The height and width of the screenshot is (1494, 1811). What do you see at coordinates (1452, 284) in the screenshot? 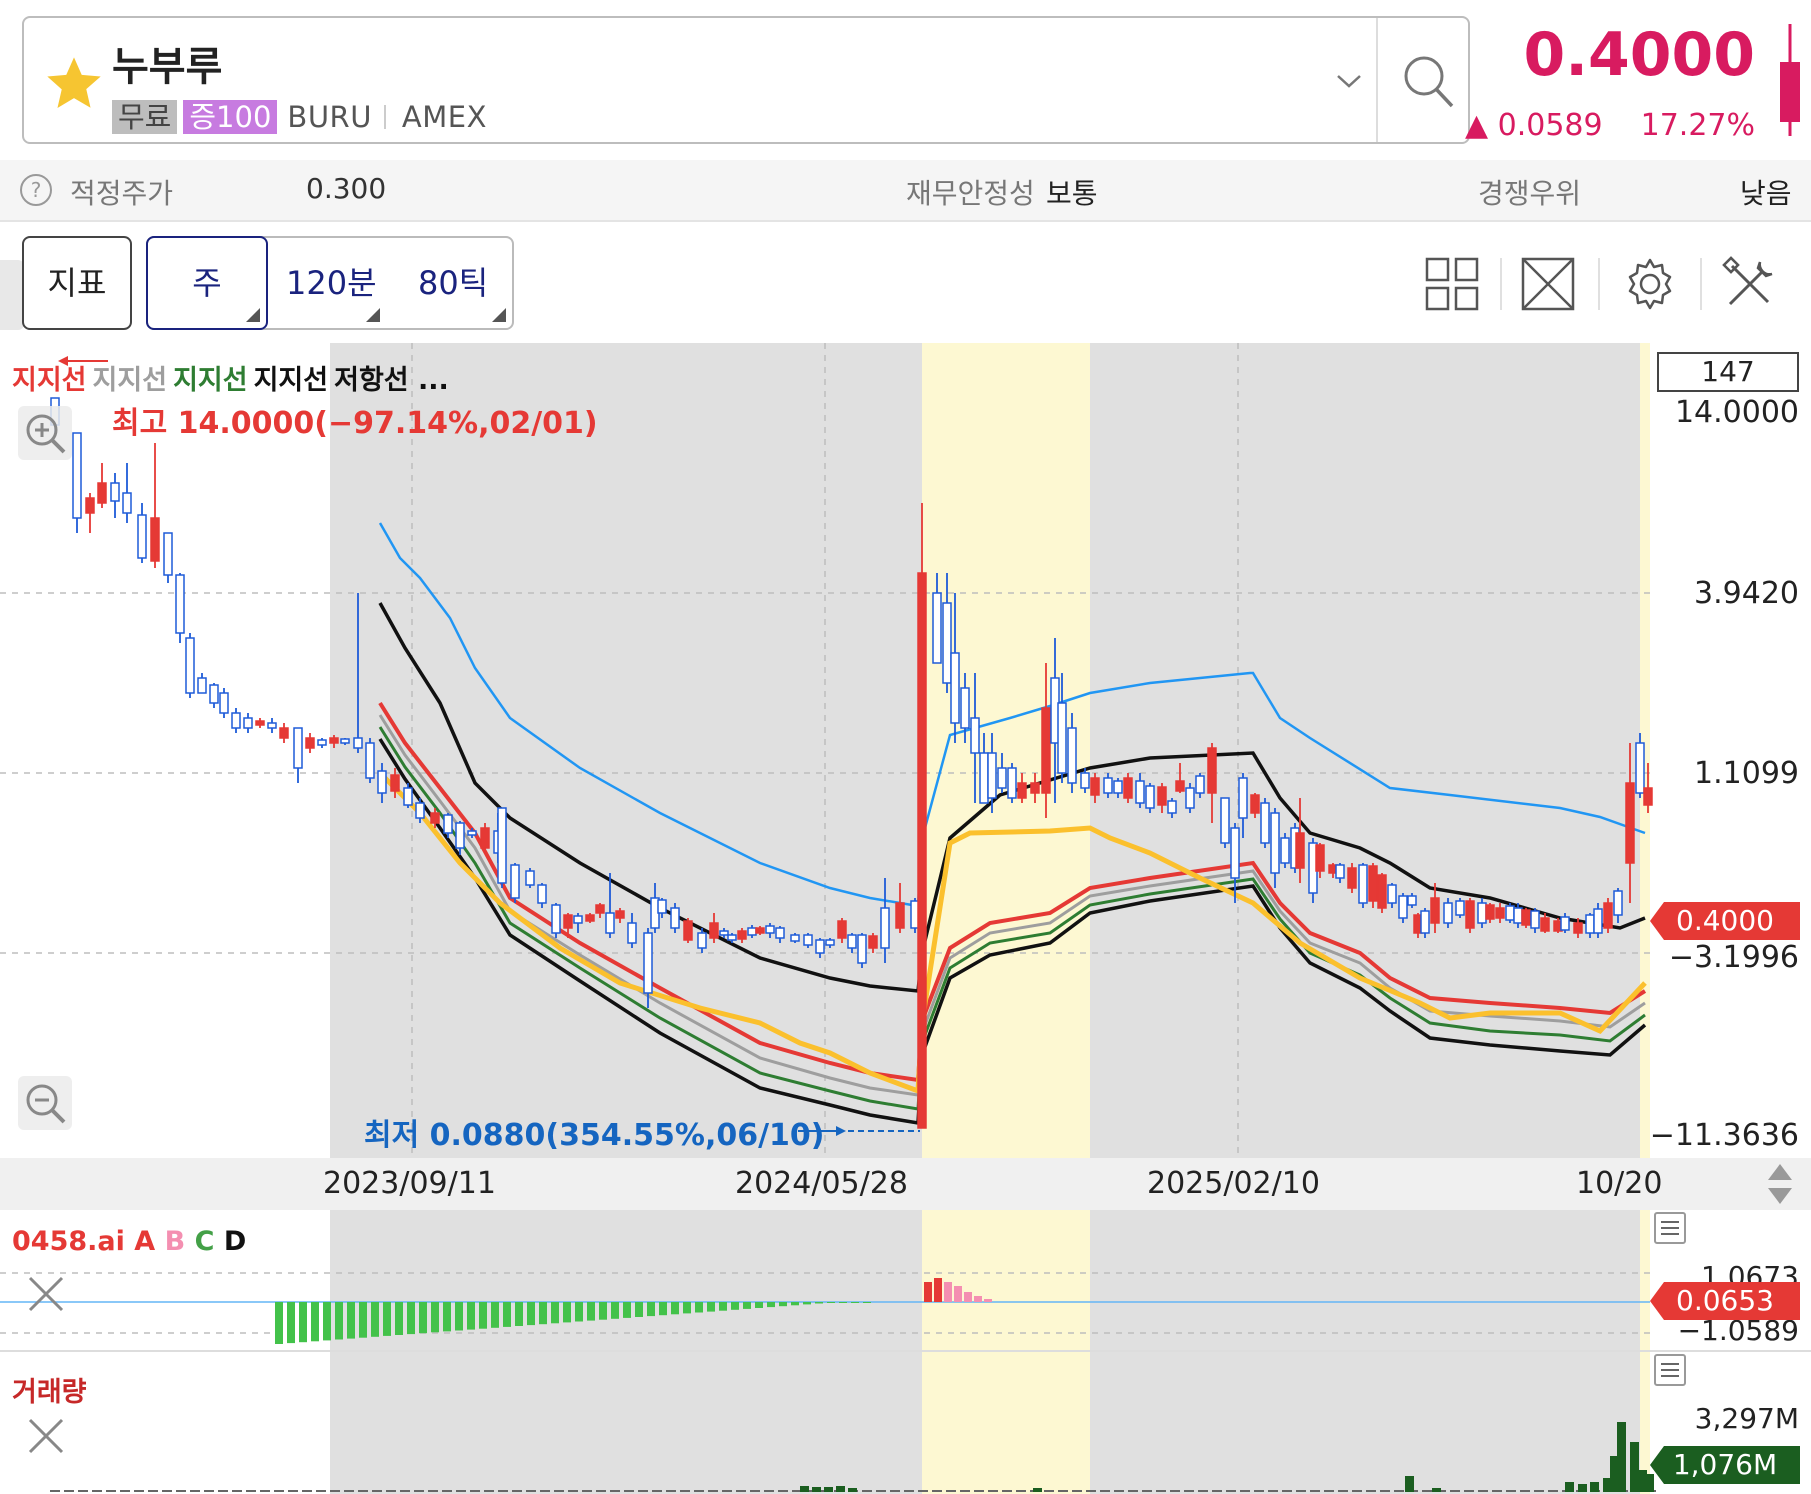
I see `grid-layout-icon` at bounding box center [1452, 284].